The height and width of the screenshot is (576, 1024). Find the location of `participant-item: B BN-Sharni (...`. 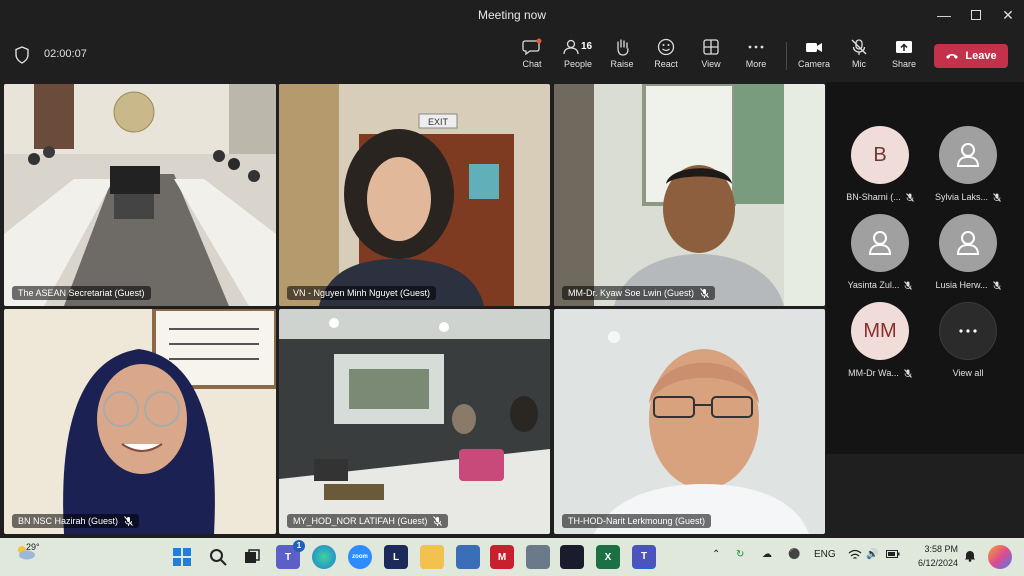

participant-item: B BN-Sharni (... is located at coordinates (880, 164).